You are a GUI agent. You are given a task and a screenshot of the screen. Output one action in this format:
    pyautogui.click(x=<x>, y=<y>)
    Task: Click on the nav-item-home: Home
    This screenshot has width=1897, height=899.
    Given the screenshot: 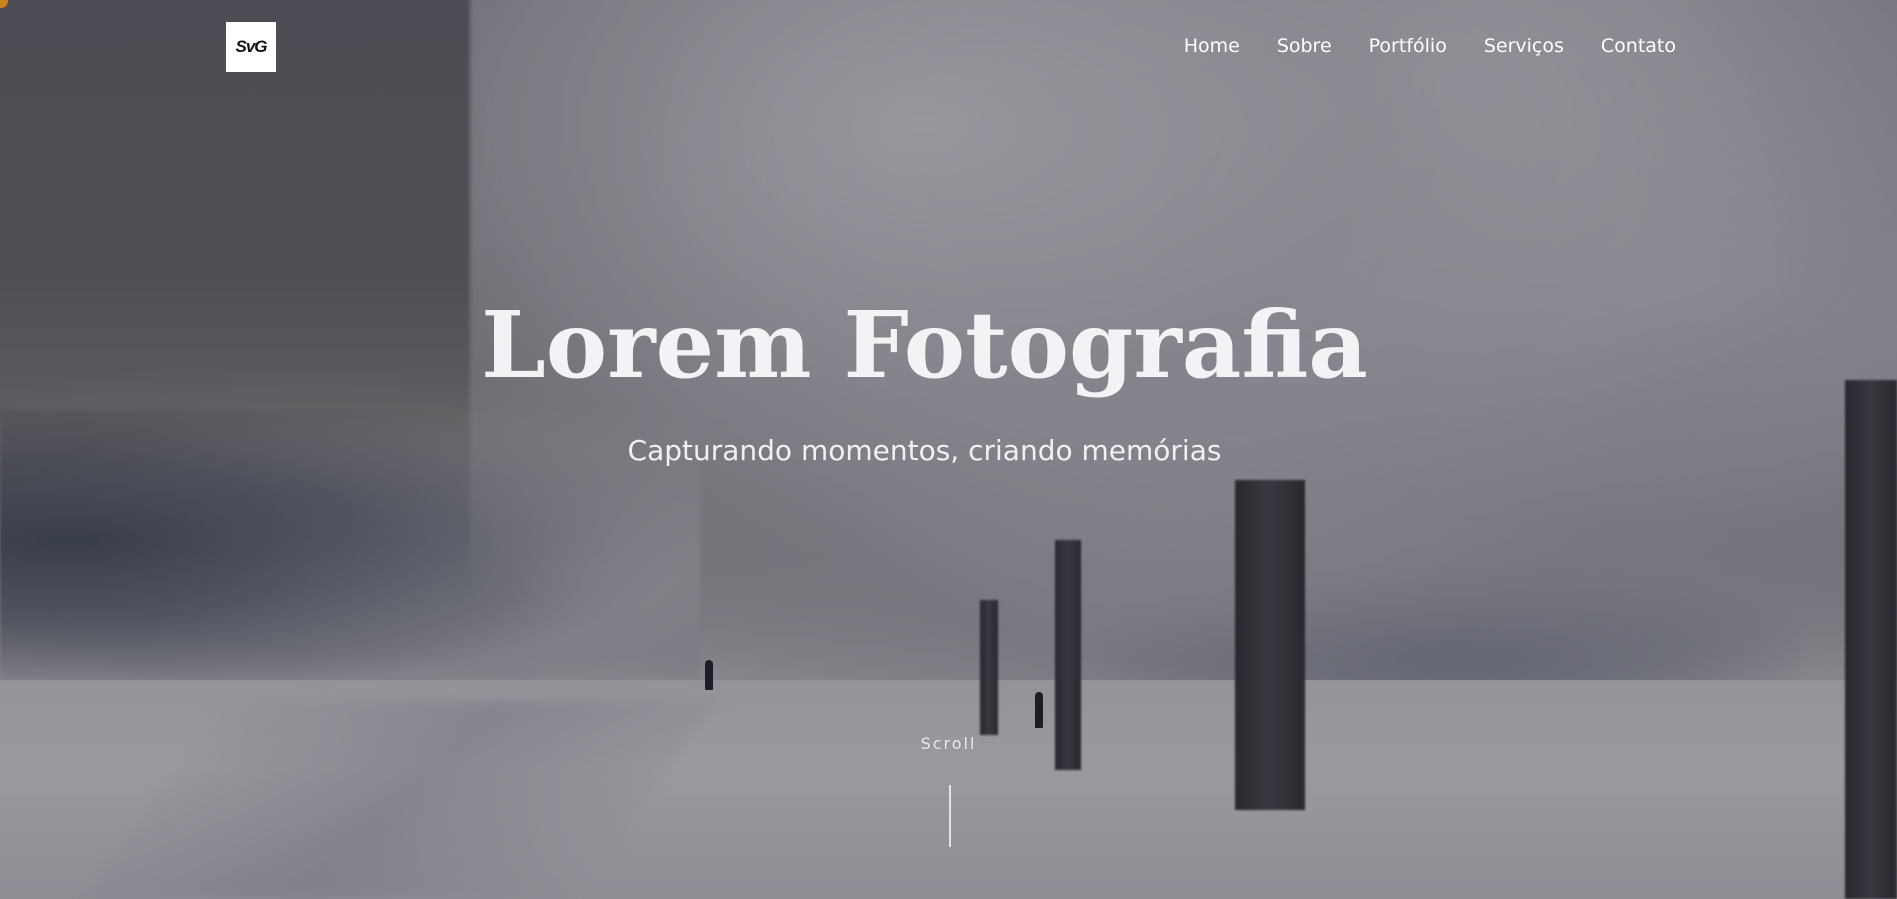 What is the action you would take?
    pyautogui.click(x=1212, y=46)
    